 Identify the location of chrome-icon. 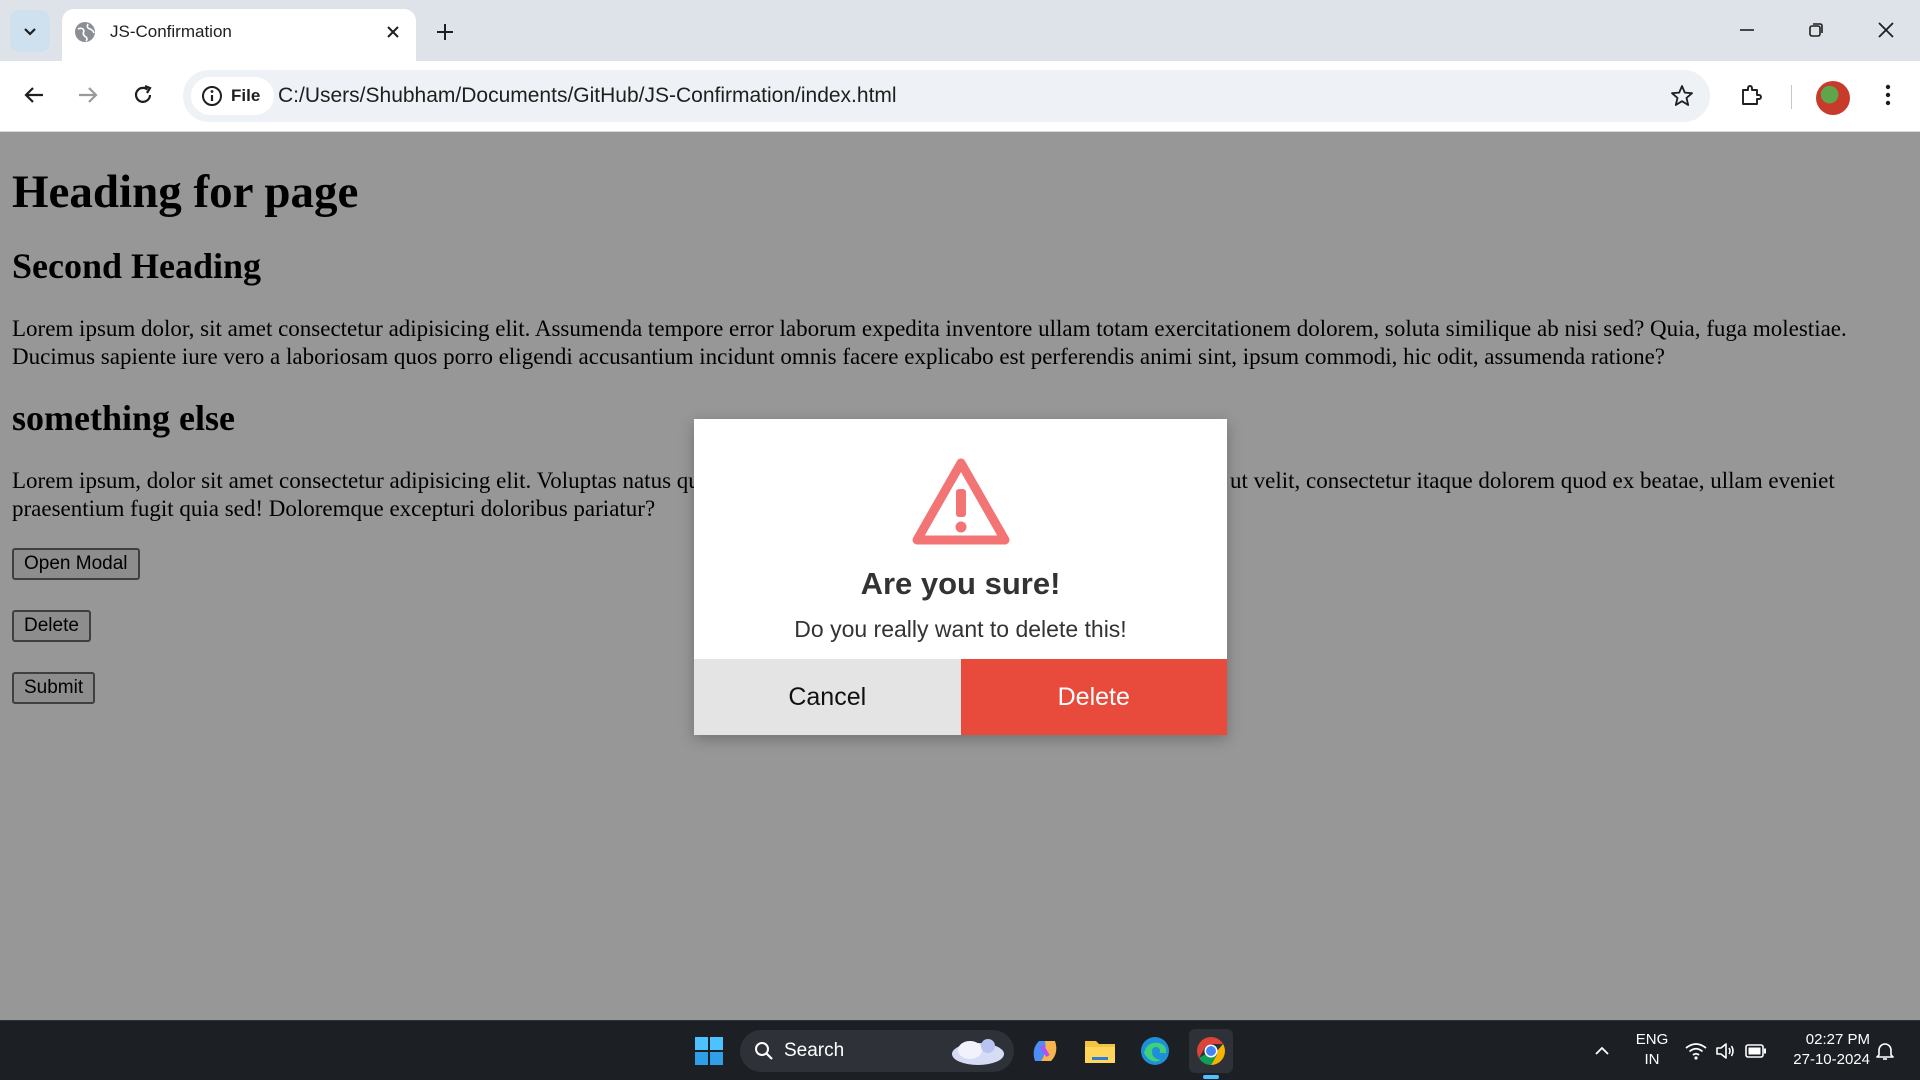
(1211, 1051).